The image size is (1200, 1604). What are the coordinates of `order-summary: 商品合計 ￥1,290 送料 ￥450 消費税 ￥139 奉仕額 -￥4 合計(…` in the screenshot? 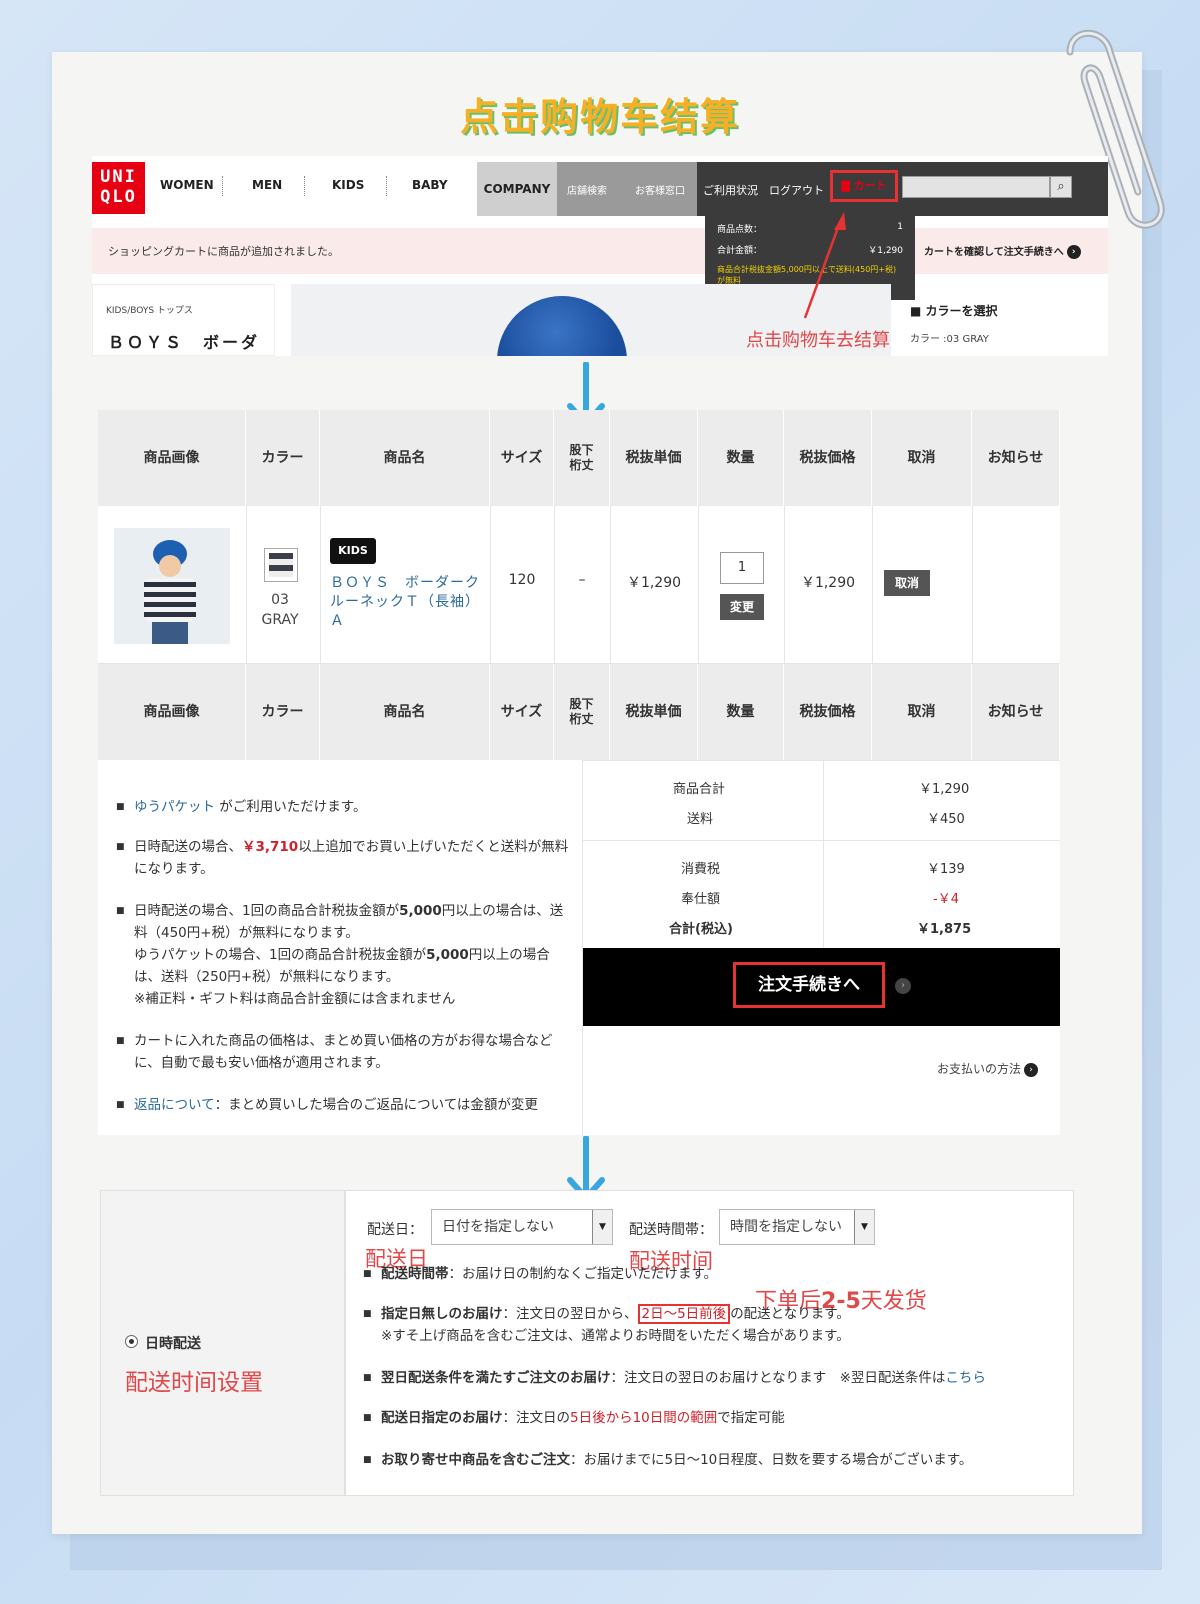 It's located at (821, 947).